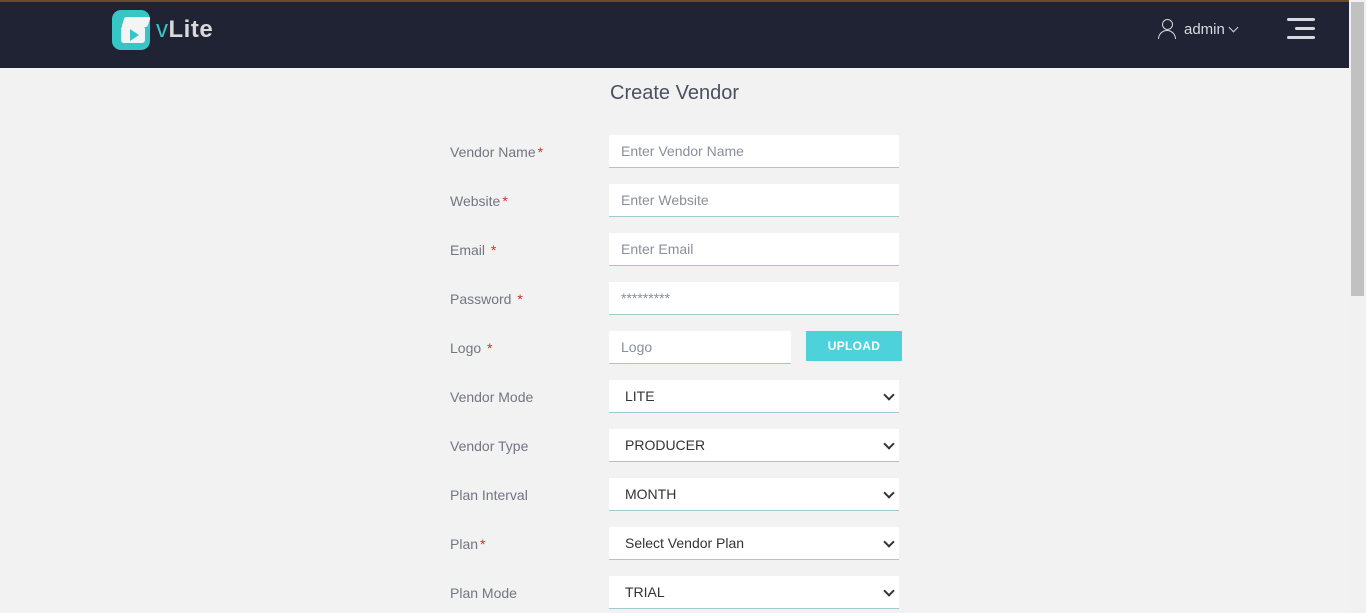  Describe the element at coordinates (1167, 29) in the screenshot. I see `user-icon` at that location.